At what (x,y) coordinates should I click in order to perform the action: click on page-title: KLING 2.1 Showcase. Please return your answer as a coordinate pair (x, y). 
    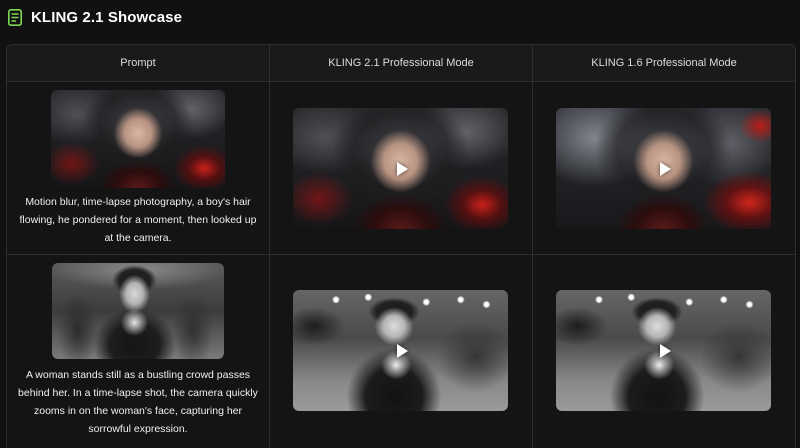
    Looking at the image, I should click on (107, 17).